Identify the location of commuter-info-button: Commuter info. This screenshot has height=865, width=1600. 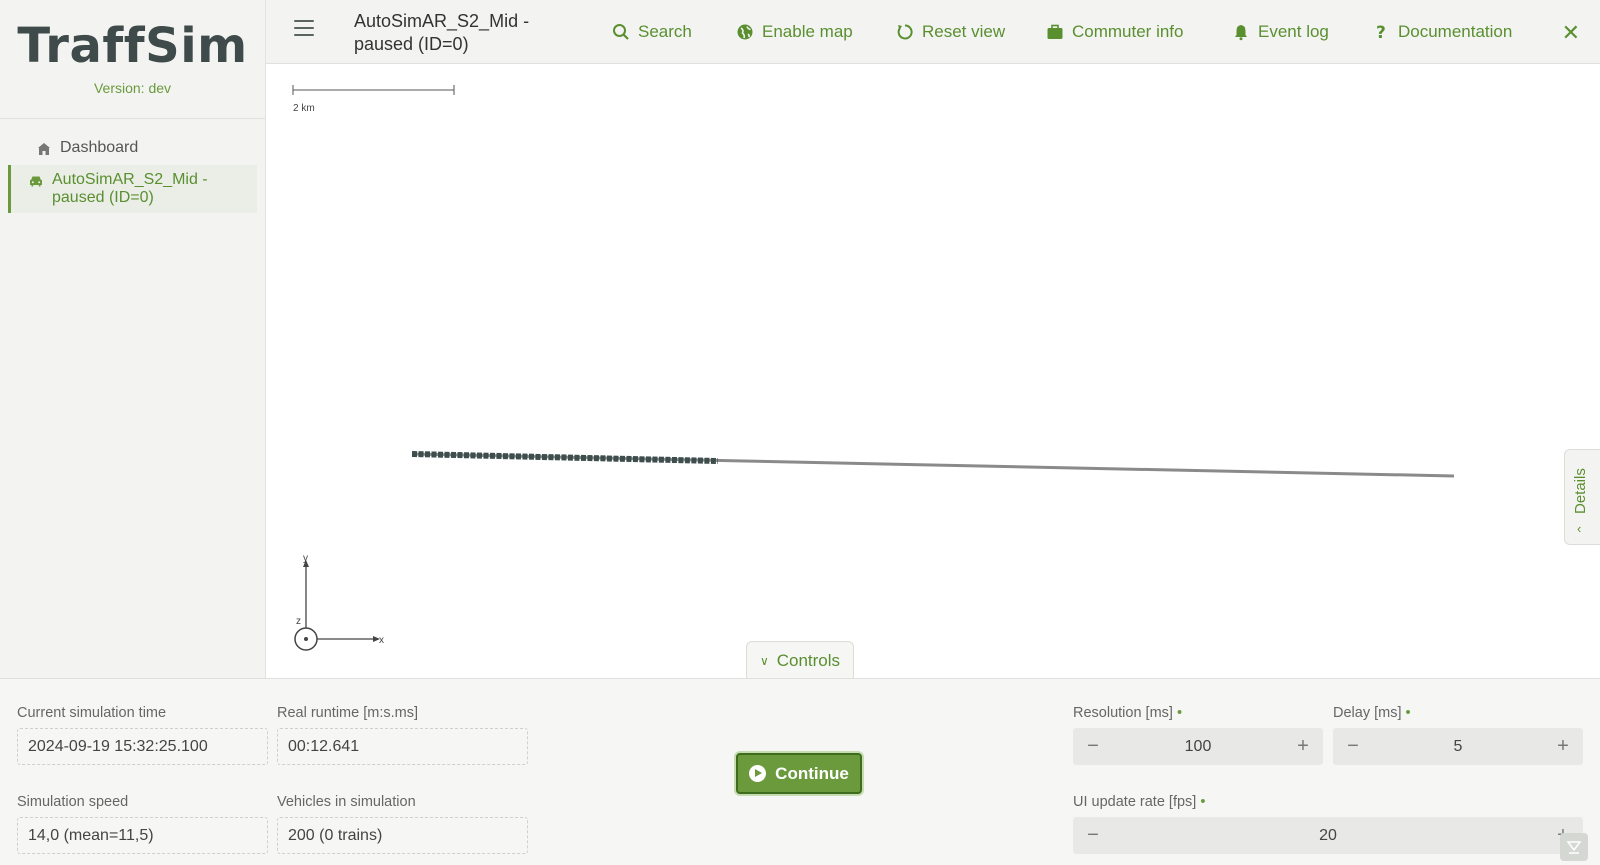
(1114, 32).